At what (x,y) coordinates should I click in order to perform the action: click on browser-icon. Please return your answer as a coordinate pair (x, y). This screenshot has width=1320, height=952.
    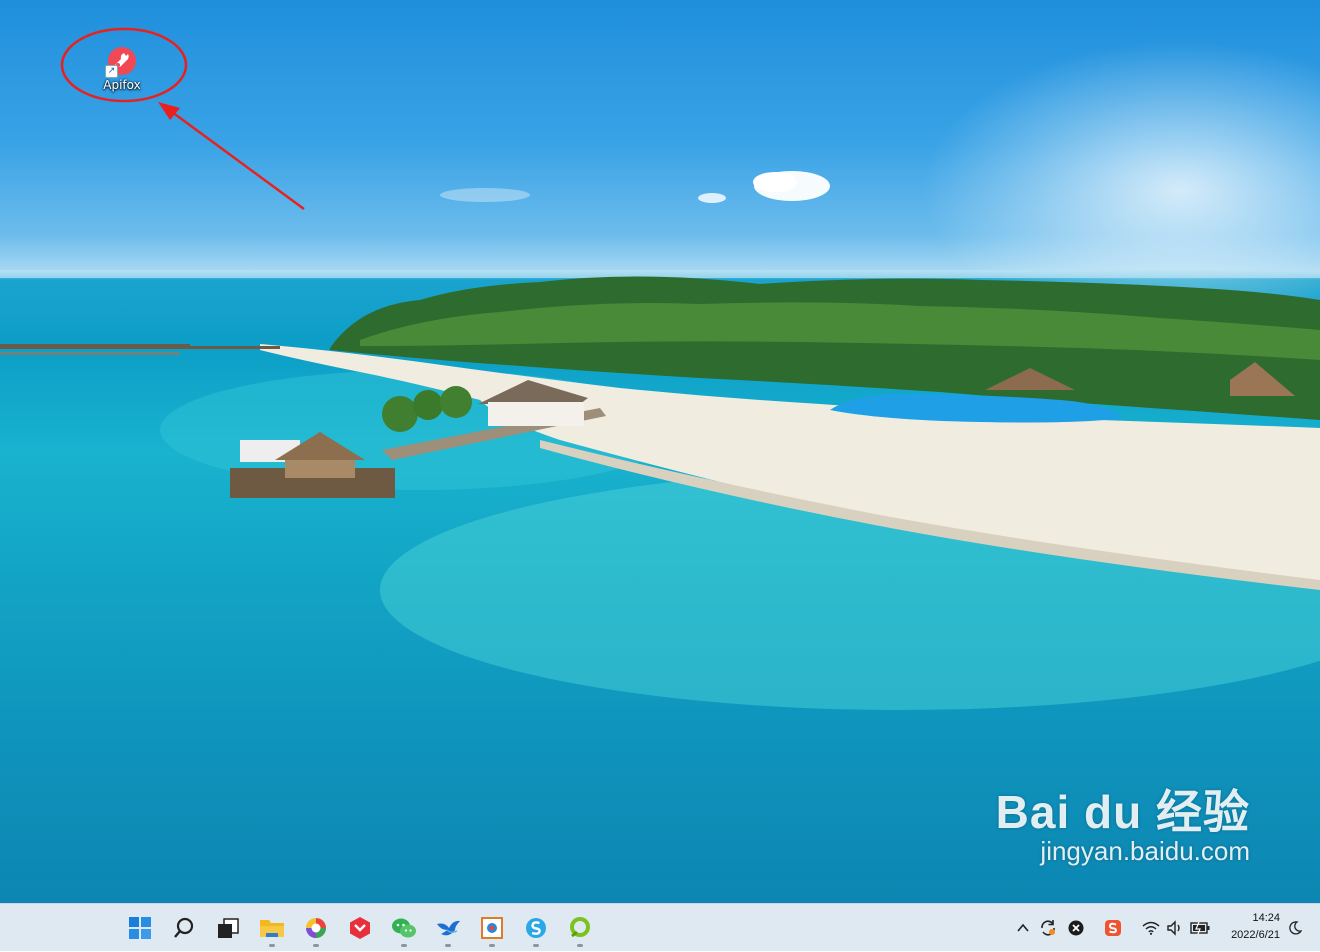
    Looking at the image, I should click on (316, 928).